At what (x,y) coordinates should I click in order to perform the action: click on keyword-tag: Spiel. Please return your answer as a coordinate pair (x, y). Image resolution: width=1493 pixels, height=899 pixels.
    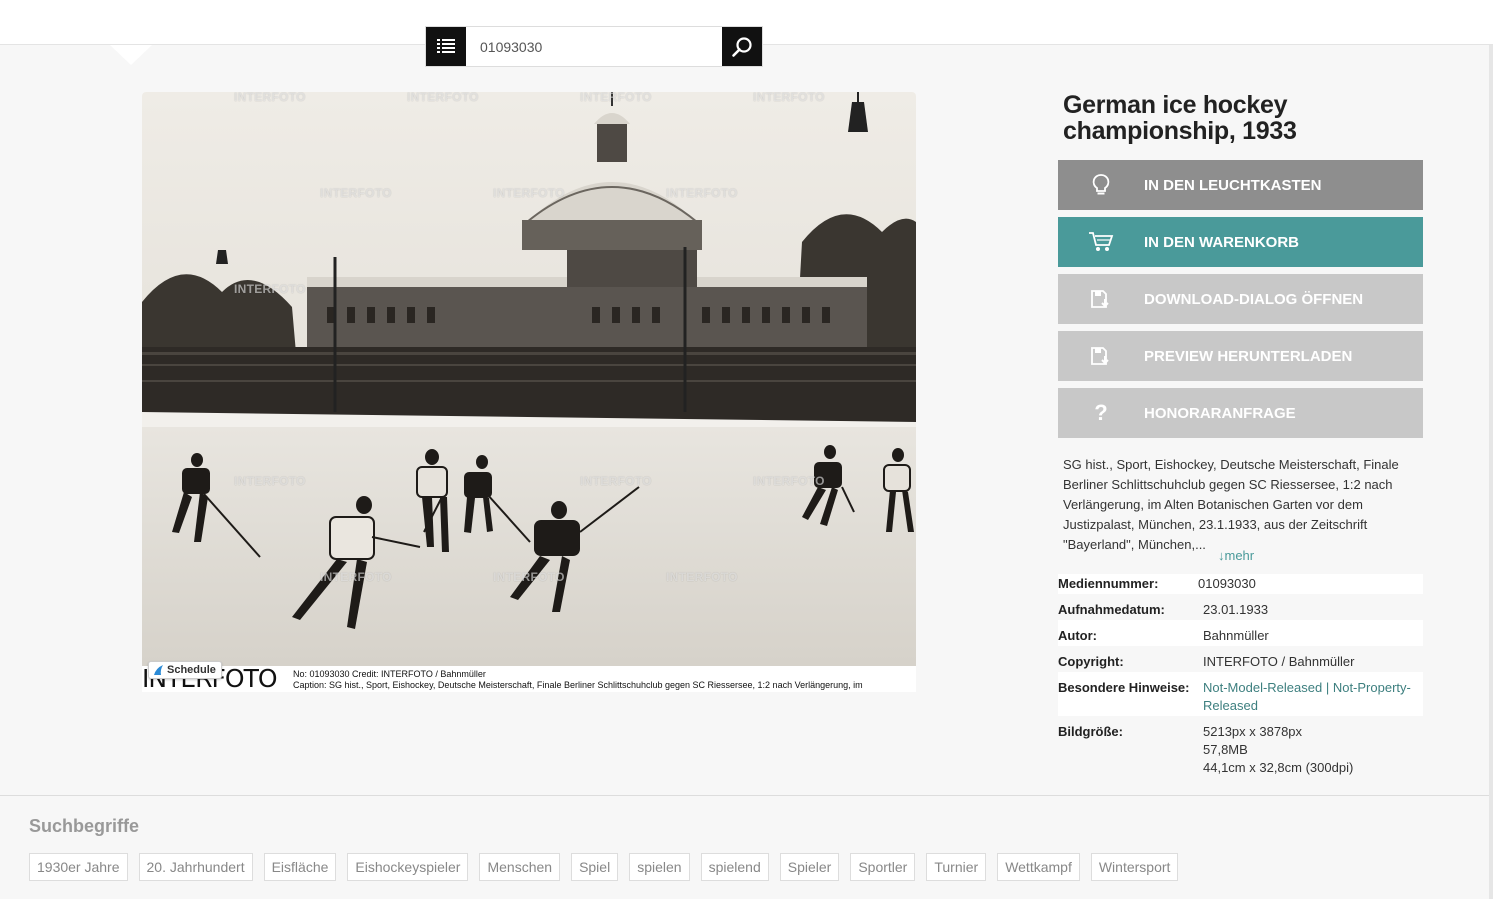
    Looking at the image, I should click on (595, 867).